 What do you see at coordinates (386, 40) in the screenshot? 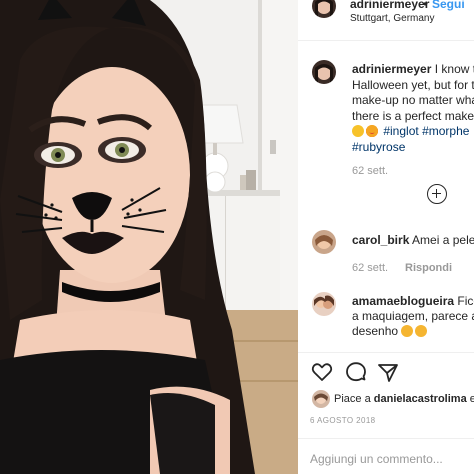
I see `header-divider` at bounding box center [386, 40].